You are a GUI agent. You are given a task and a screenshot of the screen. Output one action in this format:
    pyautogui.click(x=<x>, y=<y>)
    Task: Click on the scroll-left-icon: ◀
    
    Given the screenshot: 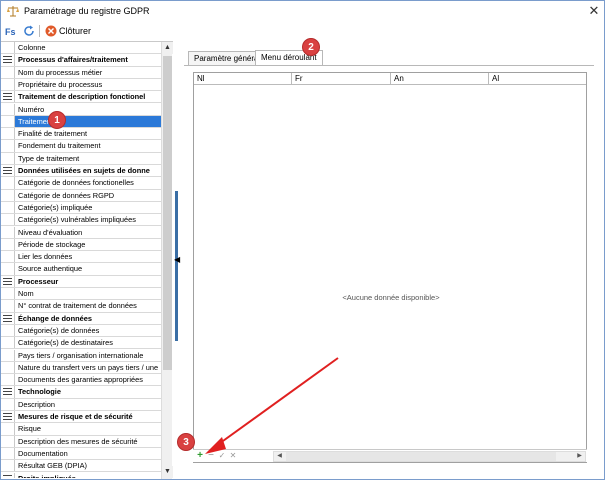 What is the action you would take?
    pyautogui.click(x=279, y=456)
    